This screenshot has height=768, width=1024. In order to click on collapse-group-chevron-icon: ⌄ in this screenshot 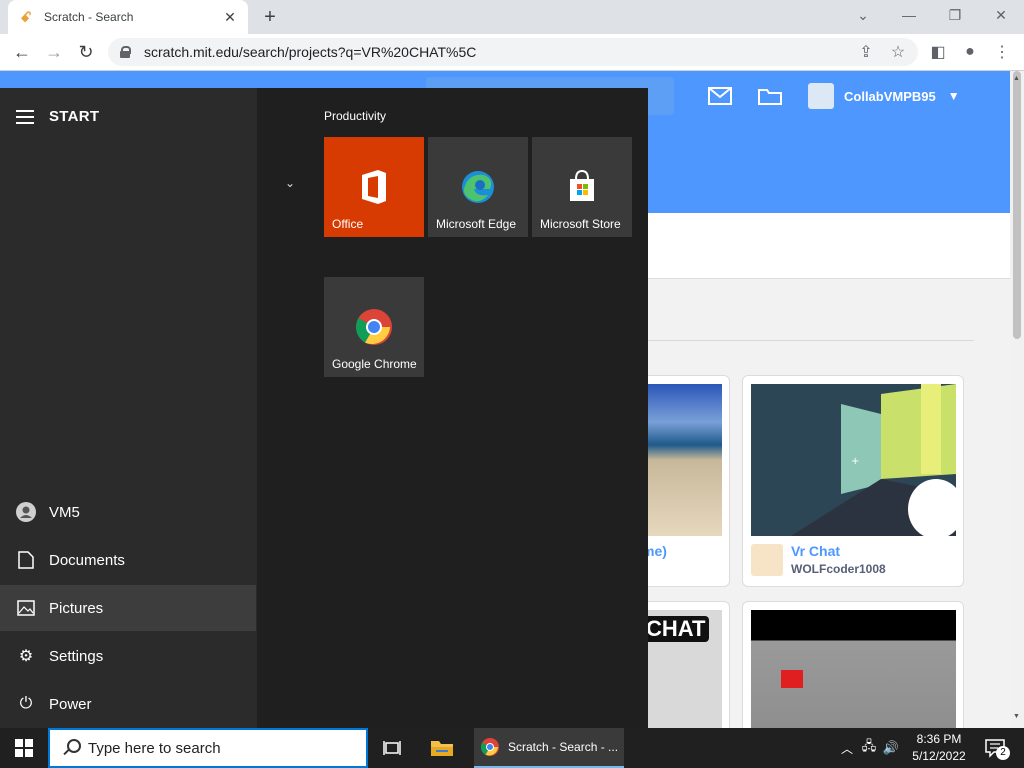, I will do `click(290, 183)`.